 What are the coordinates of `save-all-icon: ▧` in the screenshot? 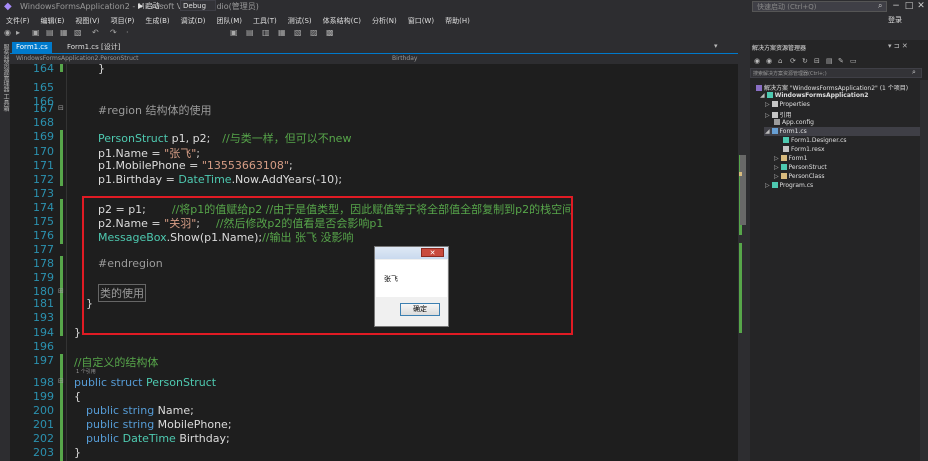 It's located at (78, 32).